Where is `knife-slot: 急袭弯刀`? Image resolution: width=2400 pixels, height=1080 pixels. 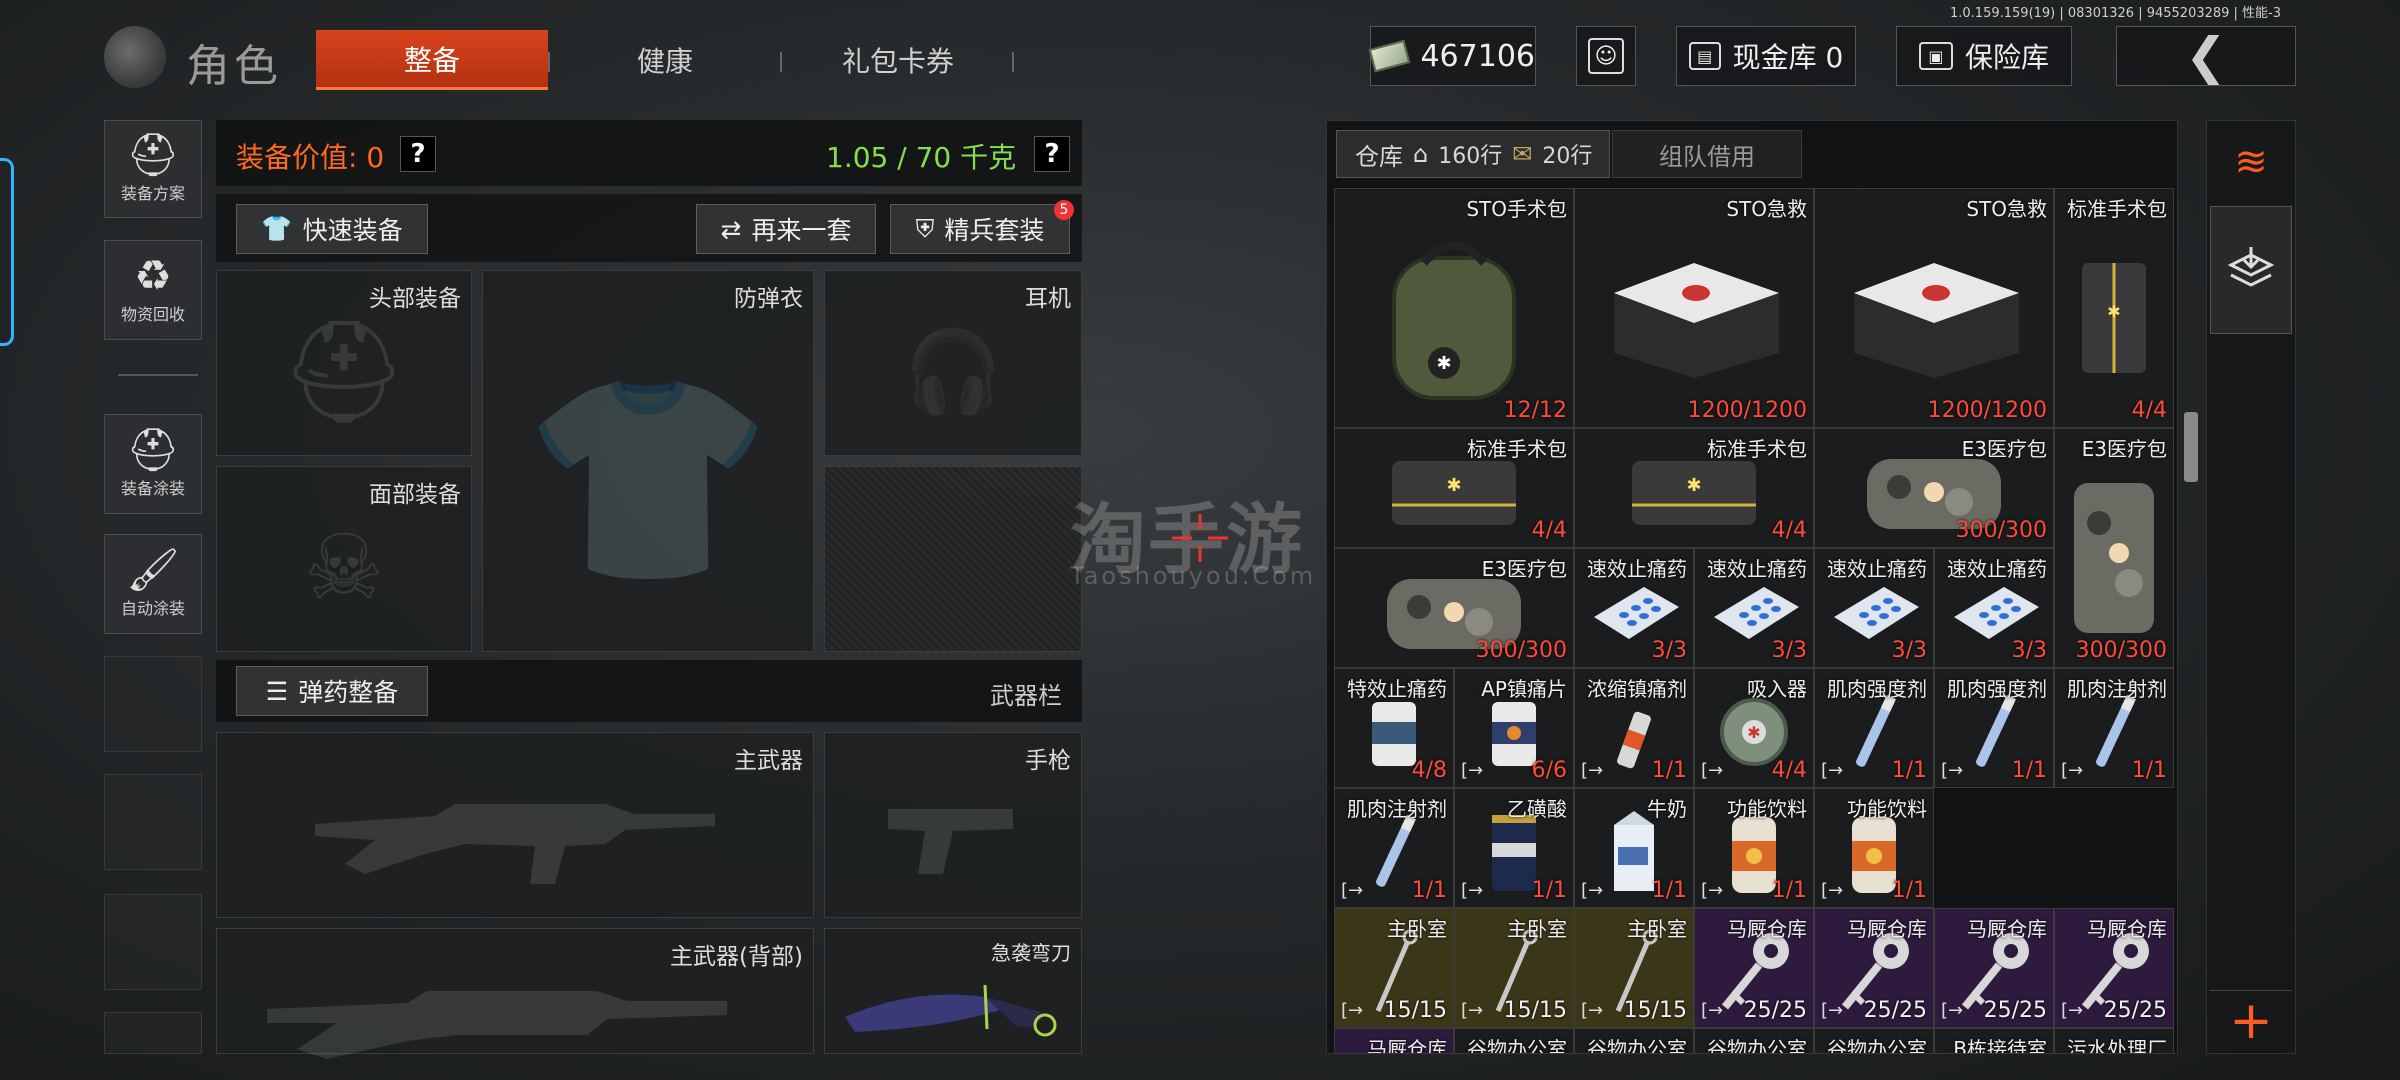
knife-slot: 急袭弯刀 is located at coordinates (953, 991).